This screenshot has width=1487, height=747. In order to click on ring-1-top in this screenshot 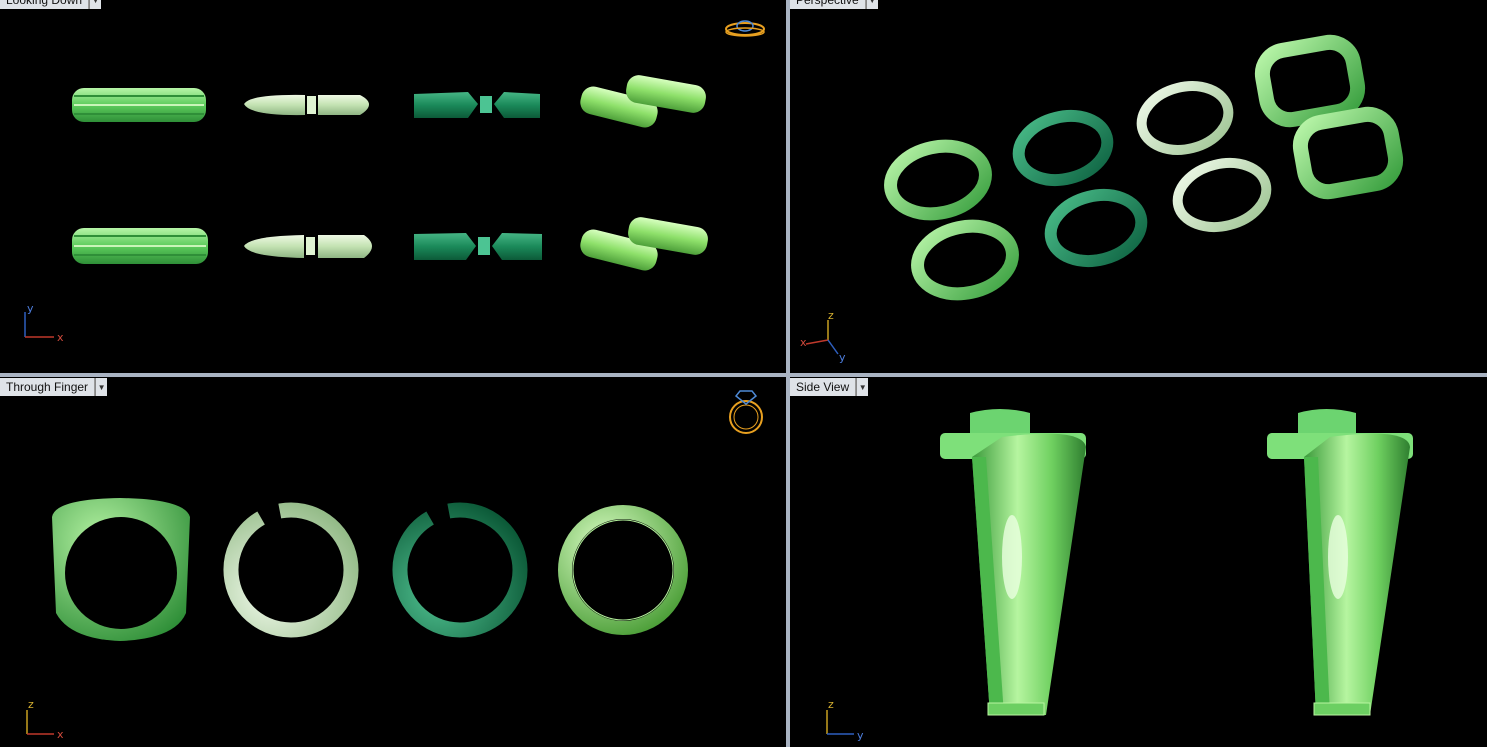, I will do `click(139, 105)`.